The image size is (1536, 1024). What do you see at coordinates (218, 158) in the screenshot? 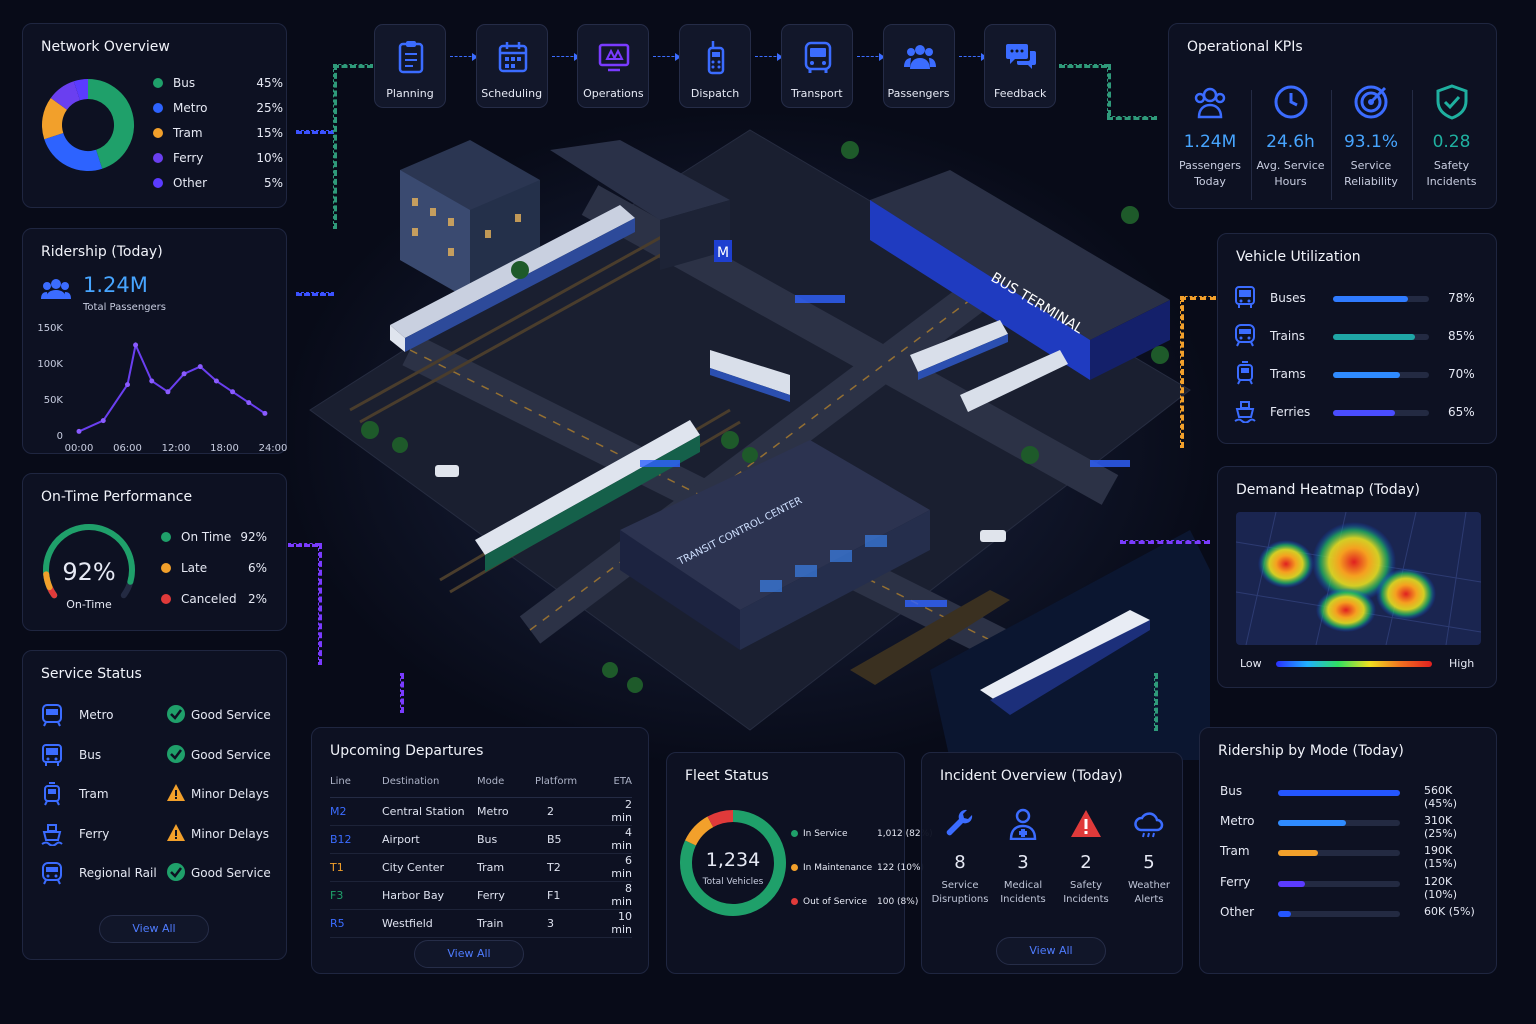
I see `legend-item-ferry: Ferry 10%` at bounding box center [218, 158].